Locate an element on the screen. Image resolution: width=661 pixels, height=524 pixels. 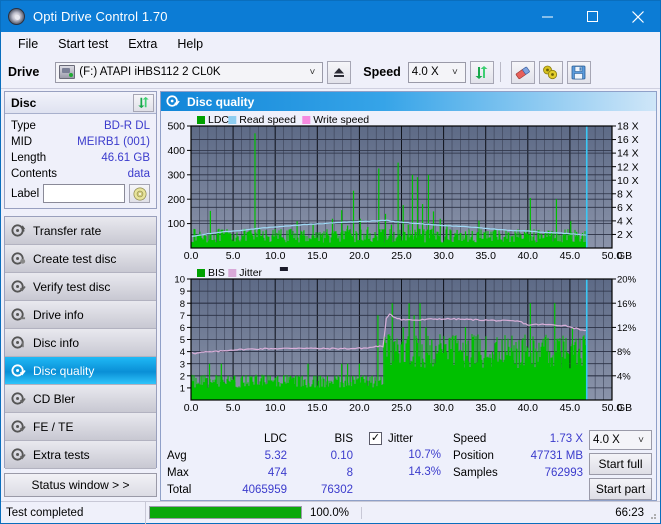
progress-cell is located at coordinates (225, 512).